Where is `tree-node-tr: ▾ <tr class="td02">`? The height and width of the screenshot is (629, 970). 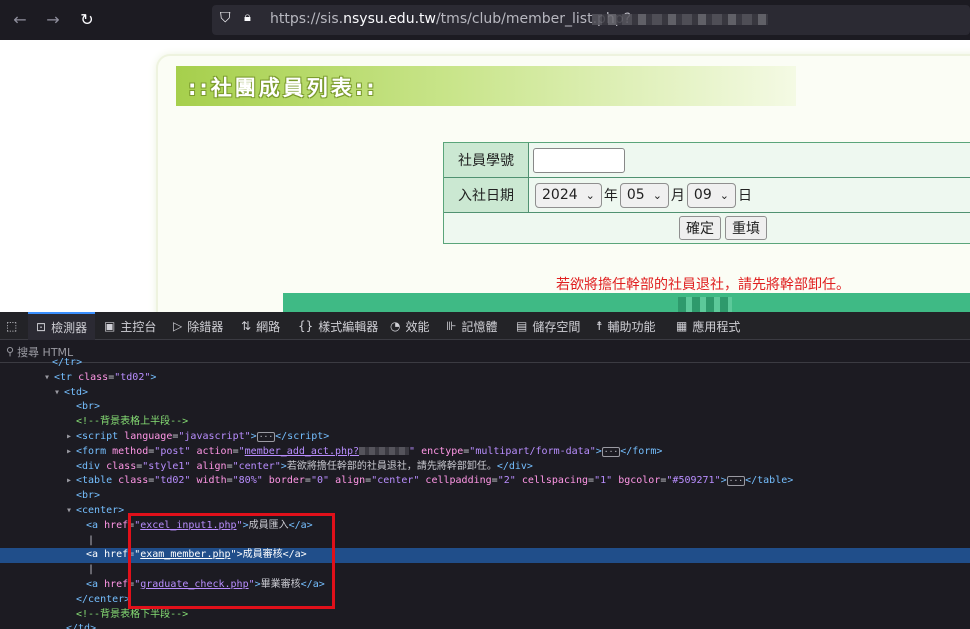
tree-node-tr: ▾ <tr class="td02"> is located at coordinates (485, 378).